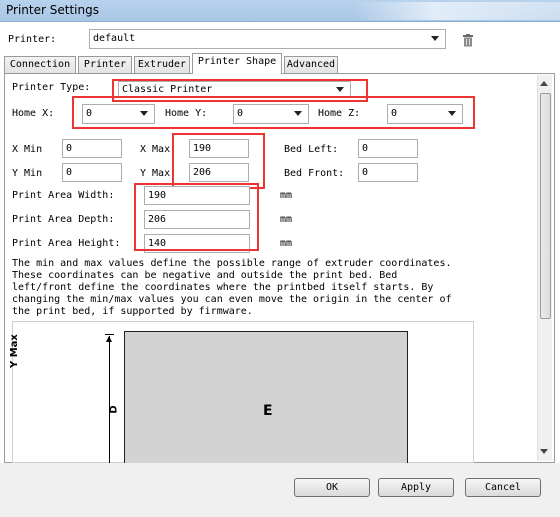  I want to click on print-area-width-label: Print Area Width:, so click(63, 195).